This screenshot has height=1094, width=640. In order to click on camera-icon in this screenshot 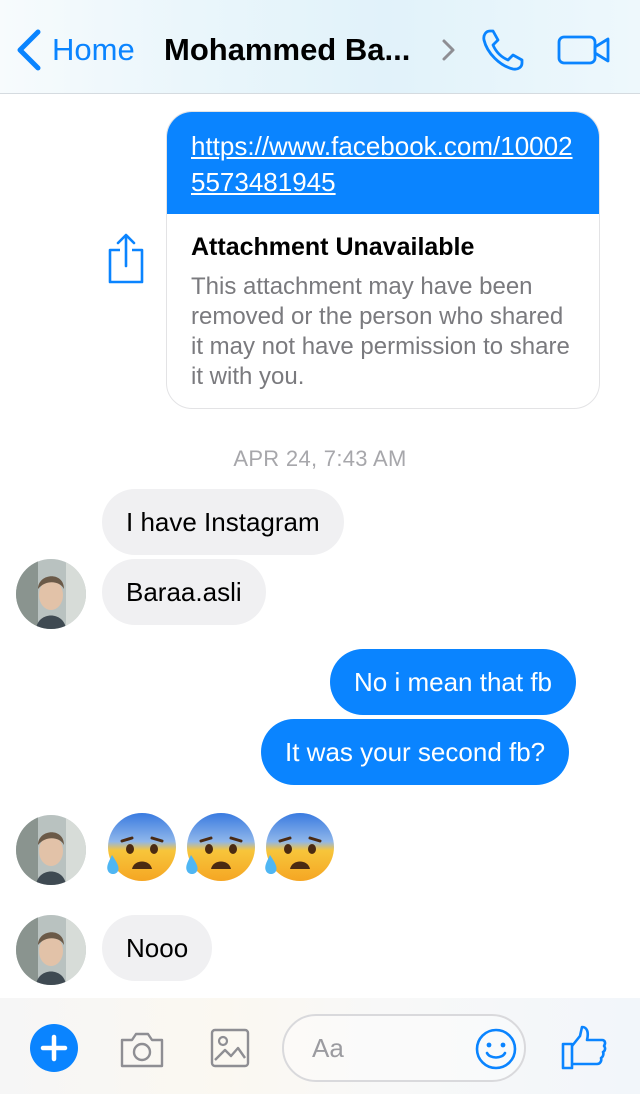, I will do `click(142, 1050)`.